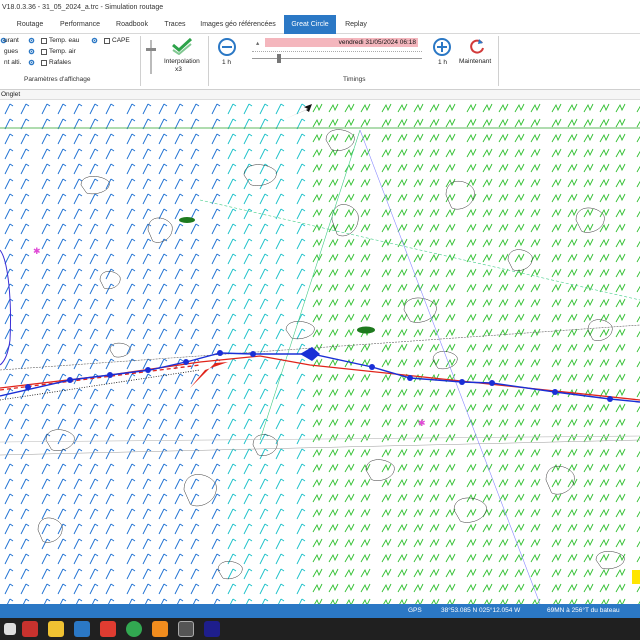 The image size is (640, 640). I want to click on tab-replay: Replay, so click(356, 24).